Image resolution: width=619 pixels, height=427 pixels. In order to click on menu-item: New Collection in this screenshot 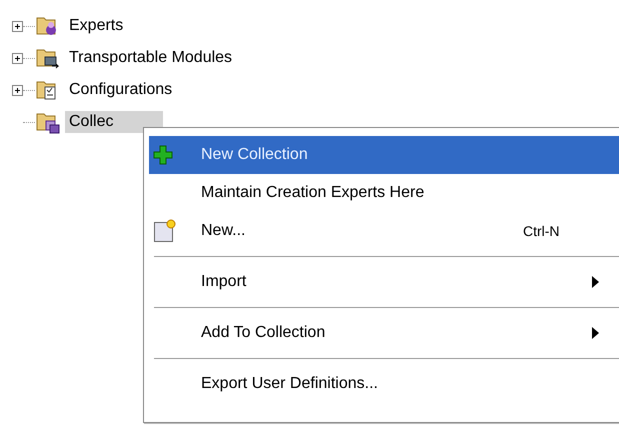, I will do `click(384, 155)`.